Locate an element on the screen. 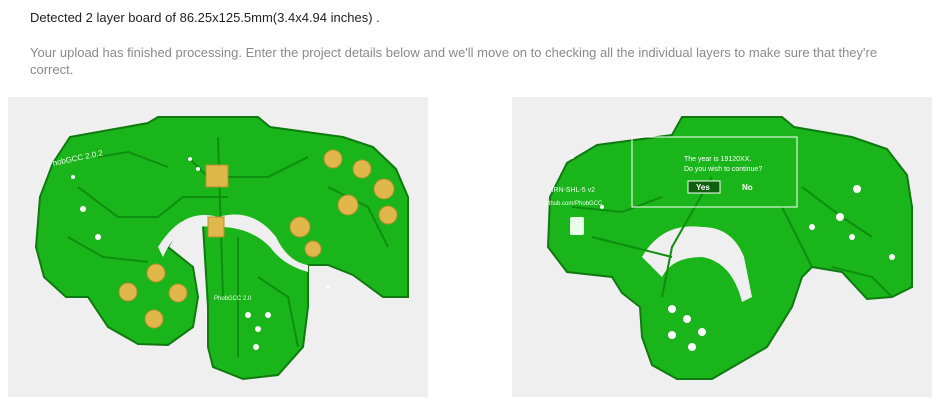 The width and height of the screenshot is (944, 406). no-label: No is located at coordinates (747, 187).